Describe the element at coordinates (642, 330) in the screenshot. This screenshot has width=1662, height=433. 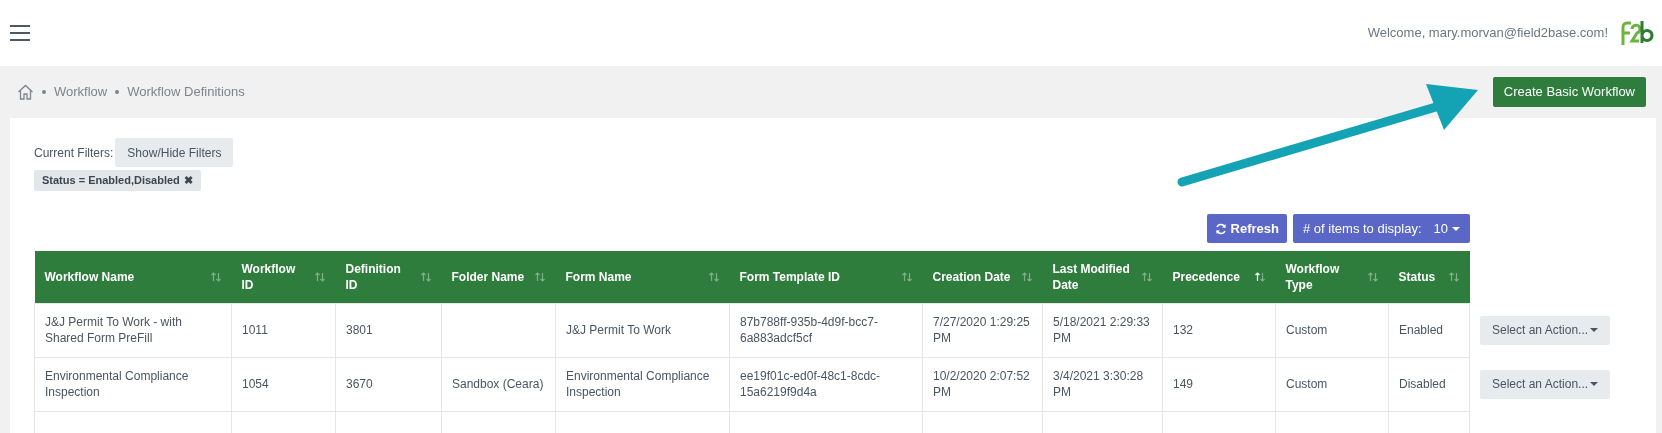
I see `table-cell: J&J Permit To Work` at that location.